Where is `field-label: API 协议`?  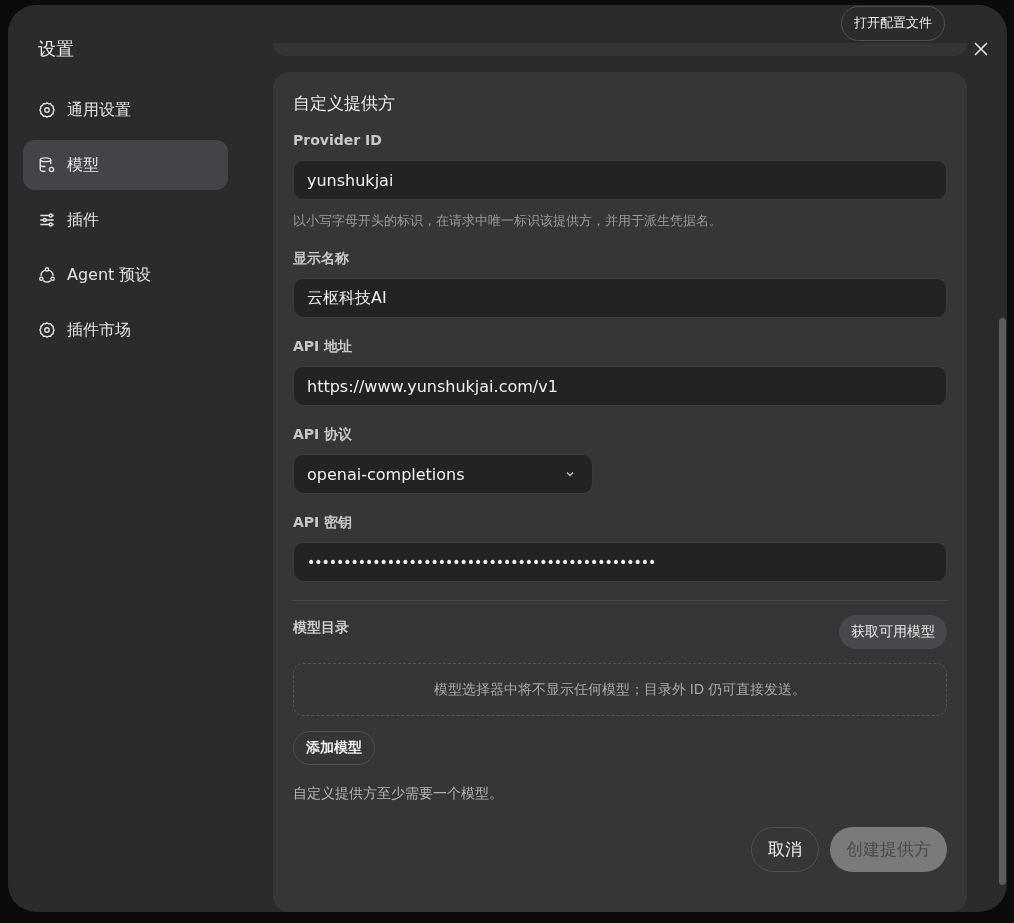
field-label: API 协议 is located at coordinates (323, 435).